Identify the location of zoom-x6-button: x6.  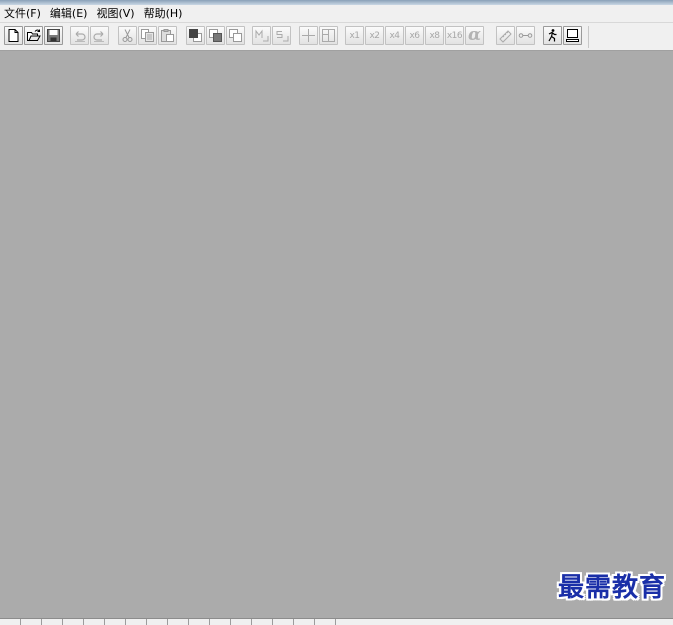
(414, 35).